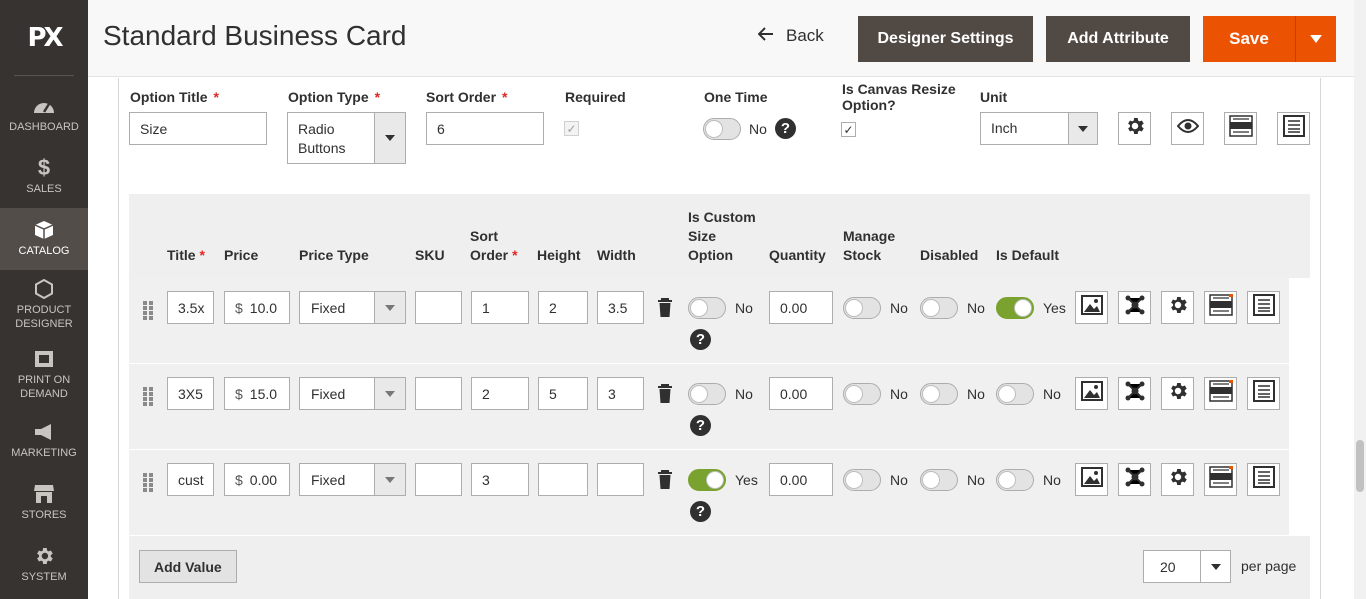 The image size is (1366, 599). I want to click on sidebar-item-label: SALES, so click(44, 189).